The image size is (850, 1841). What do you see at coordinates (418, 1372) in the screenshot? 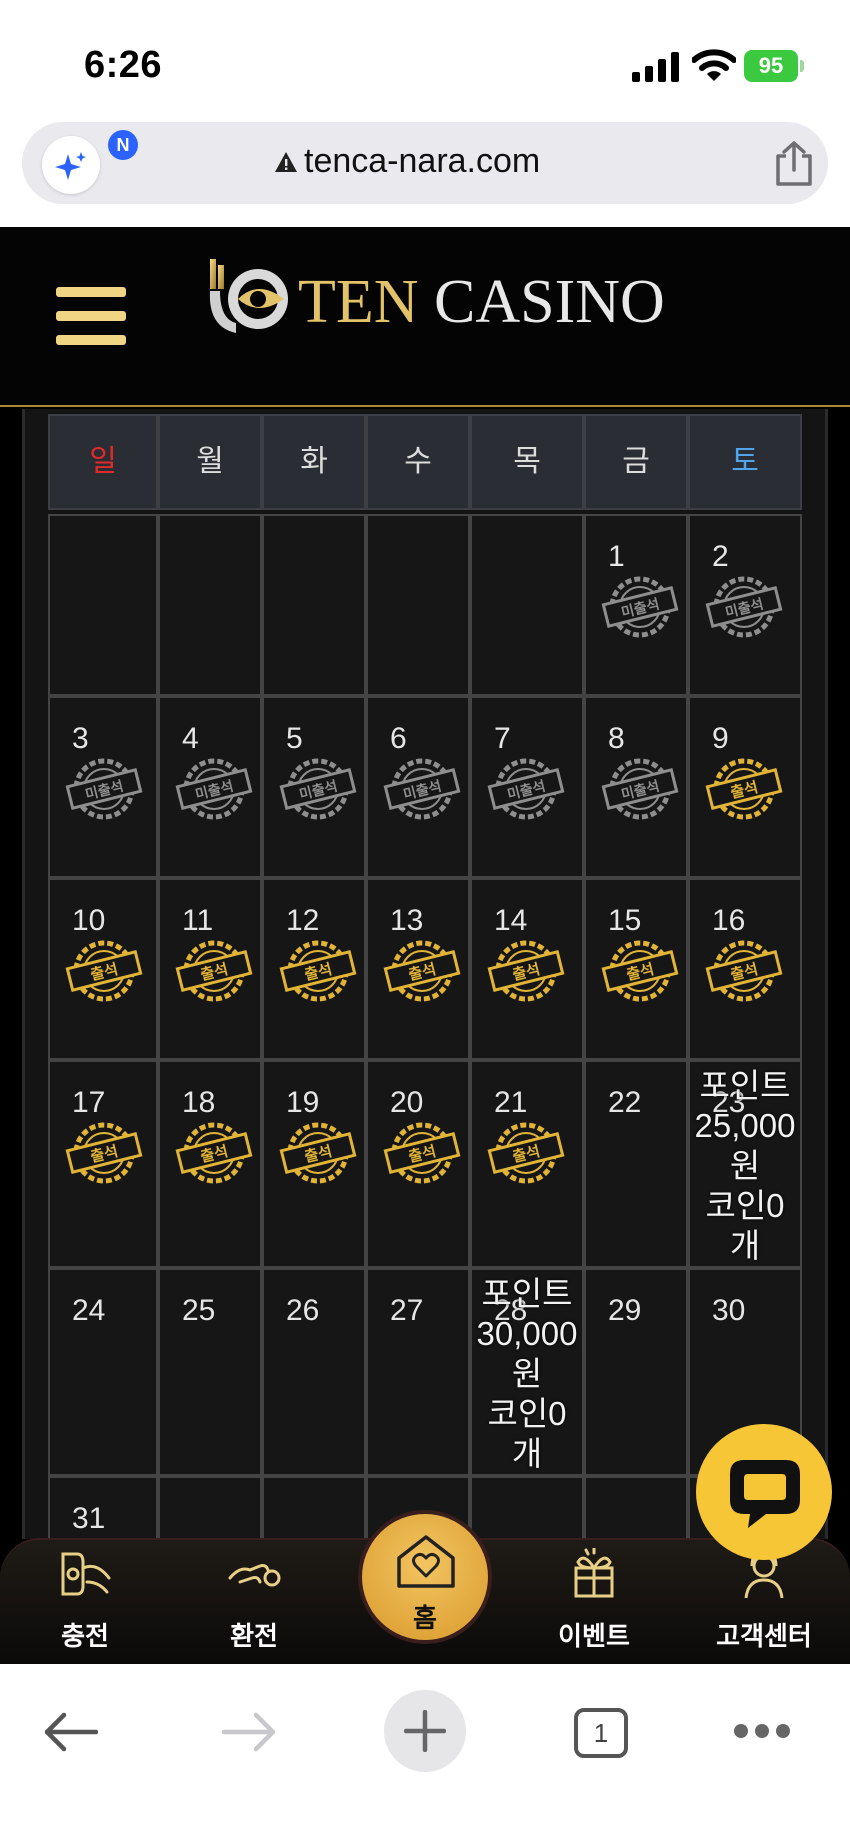
I see `calendar-day-27: 27` at bounding box center [418, 1372].